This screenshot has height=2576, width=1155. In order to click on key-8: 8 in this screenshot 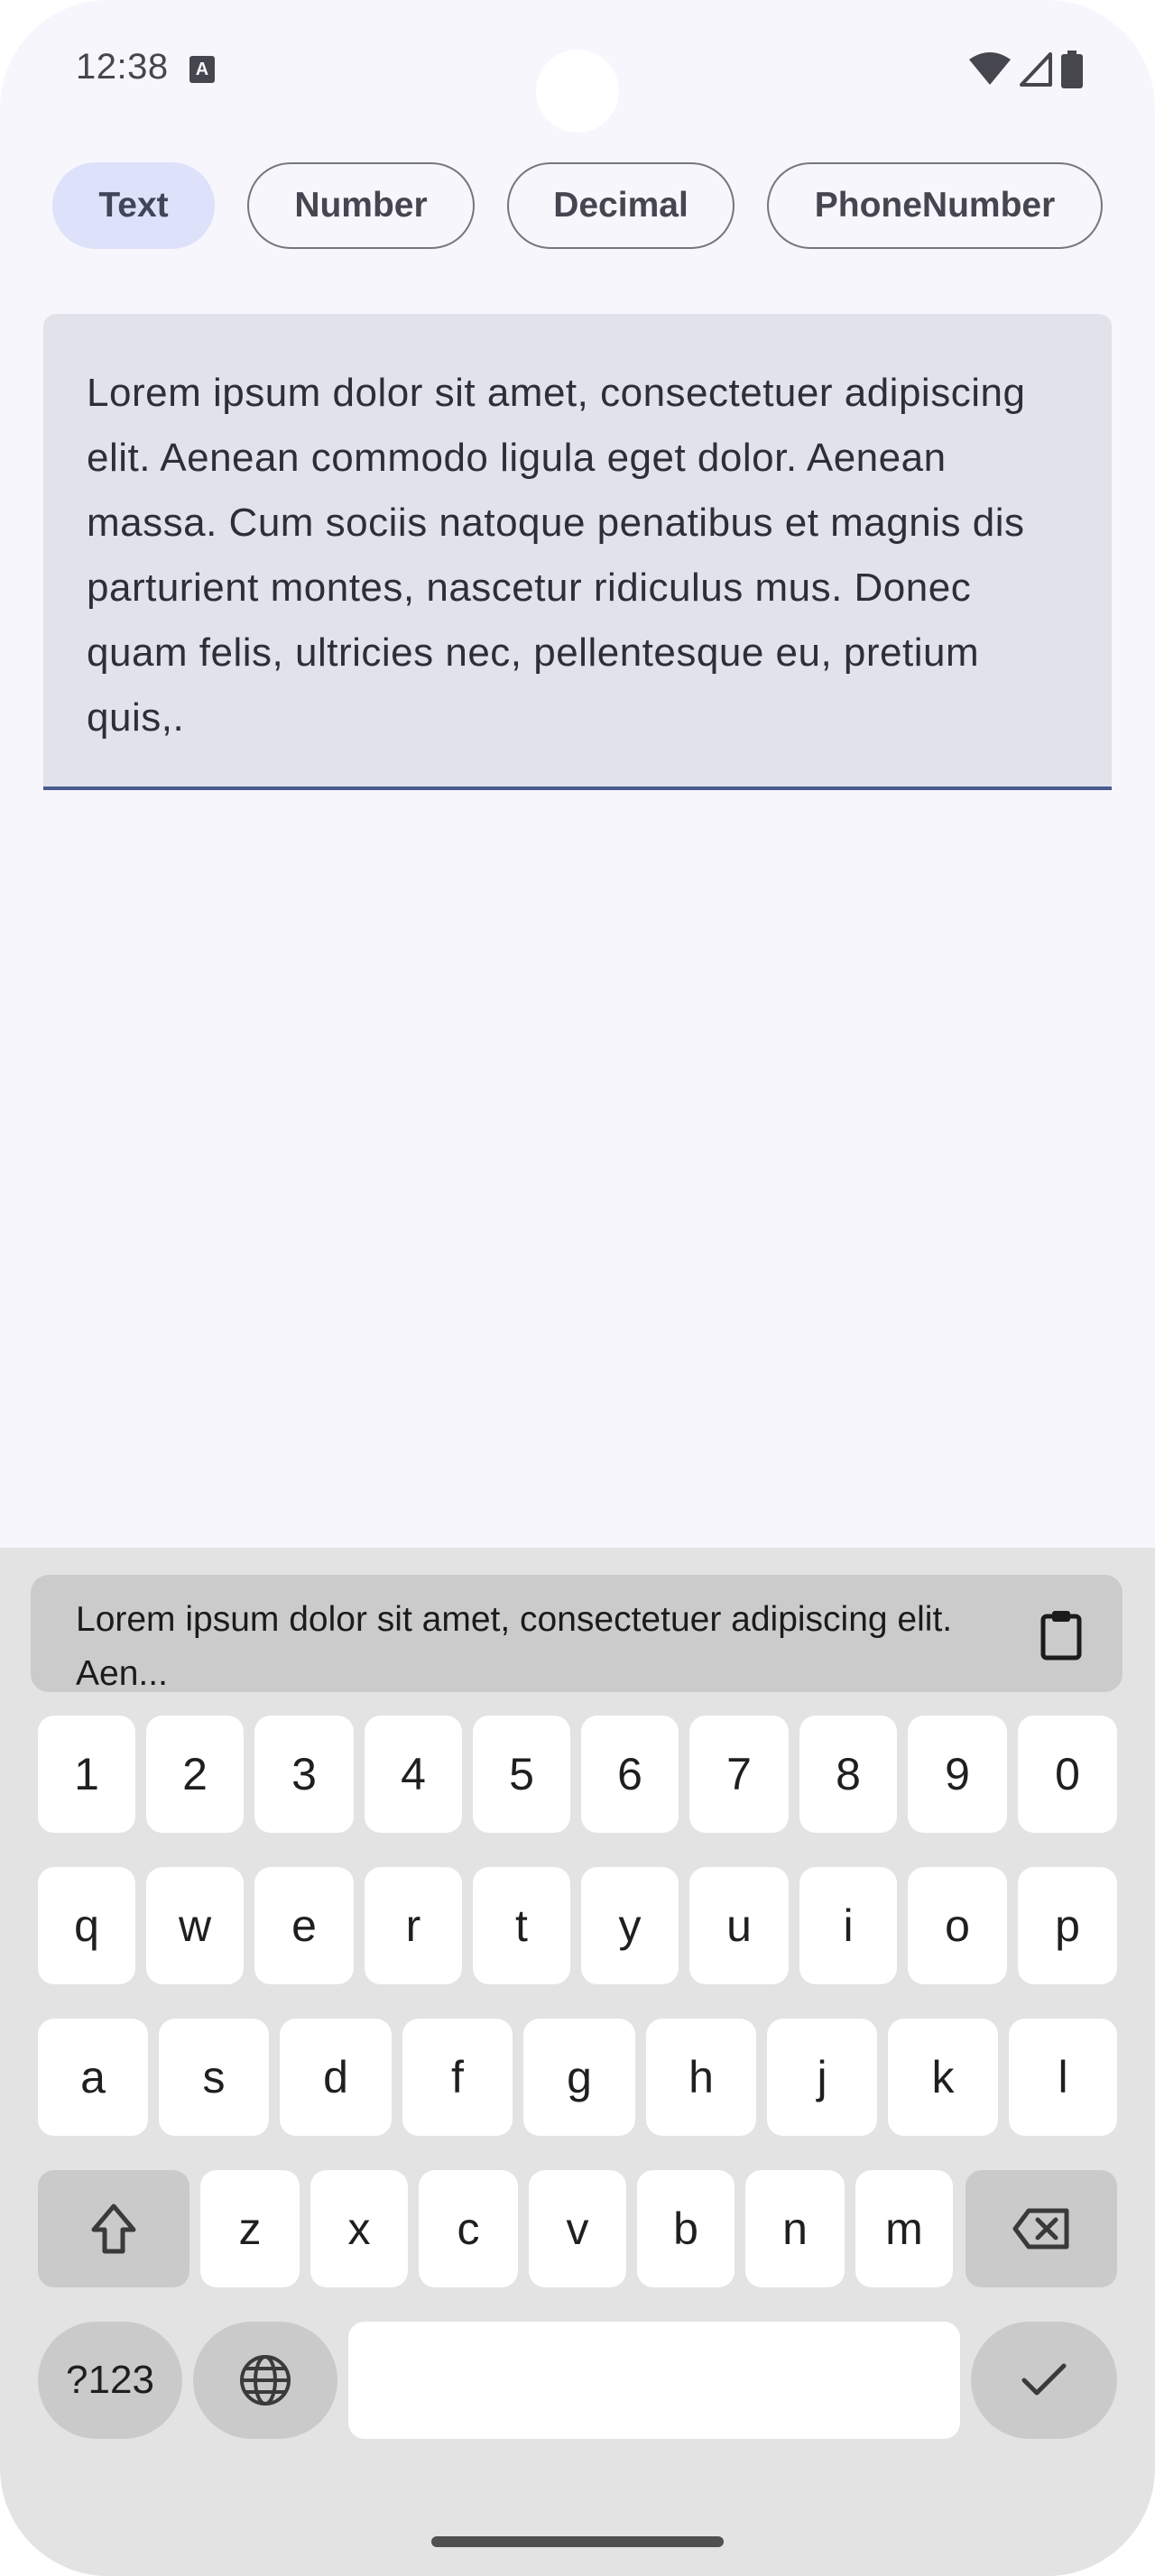, I will do `click(848, 1774)`.